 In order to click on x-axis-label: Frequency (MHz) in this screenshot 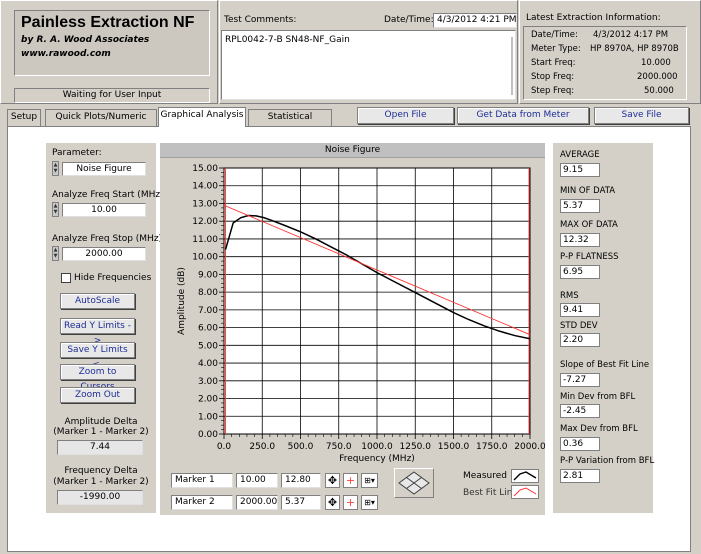, I will do `click(377, 459)`.